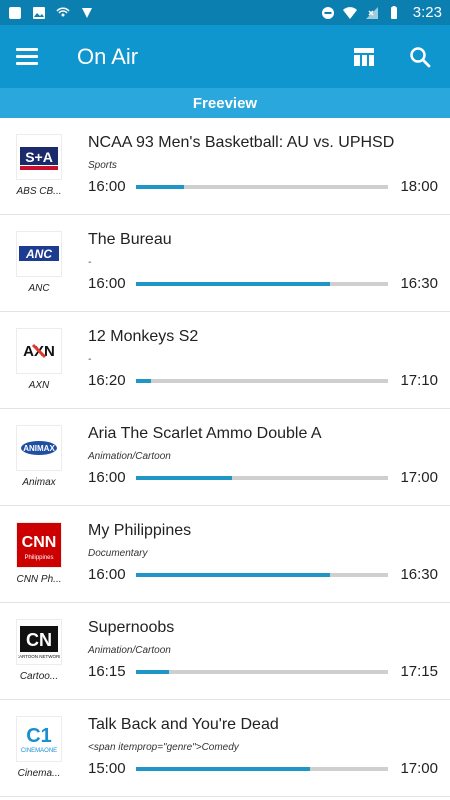 Image resolution: width=450 pixels, height=800 pixels. Describe the element at coordinates (419, 671) in the screenshot. I see `end-time: 17:15` at that location.